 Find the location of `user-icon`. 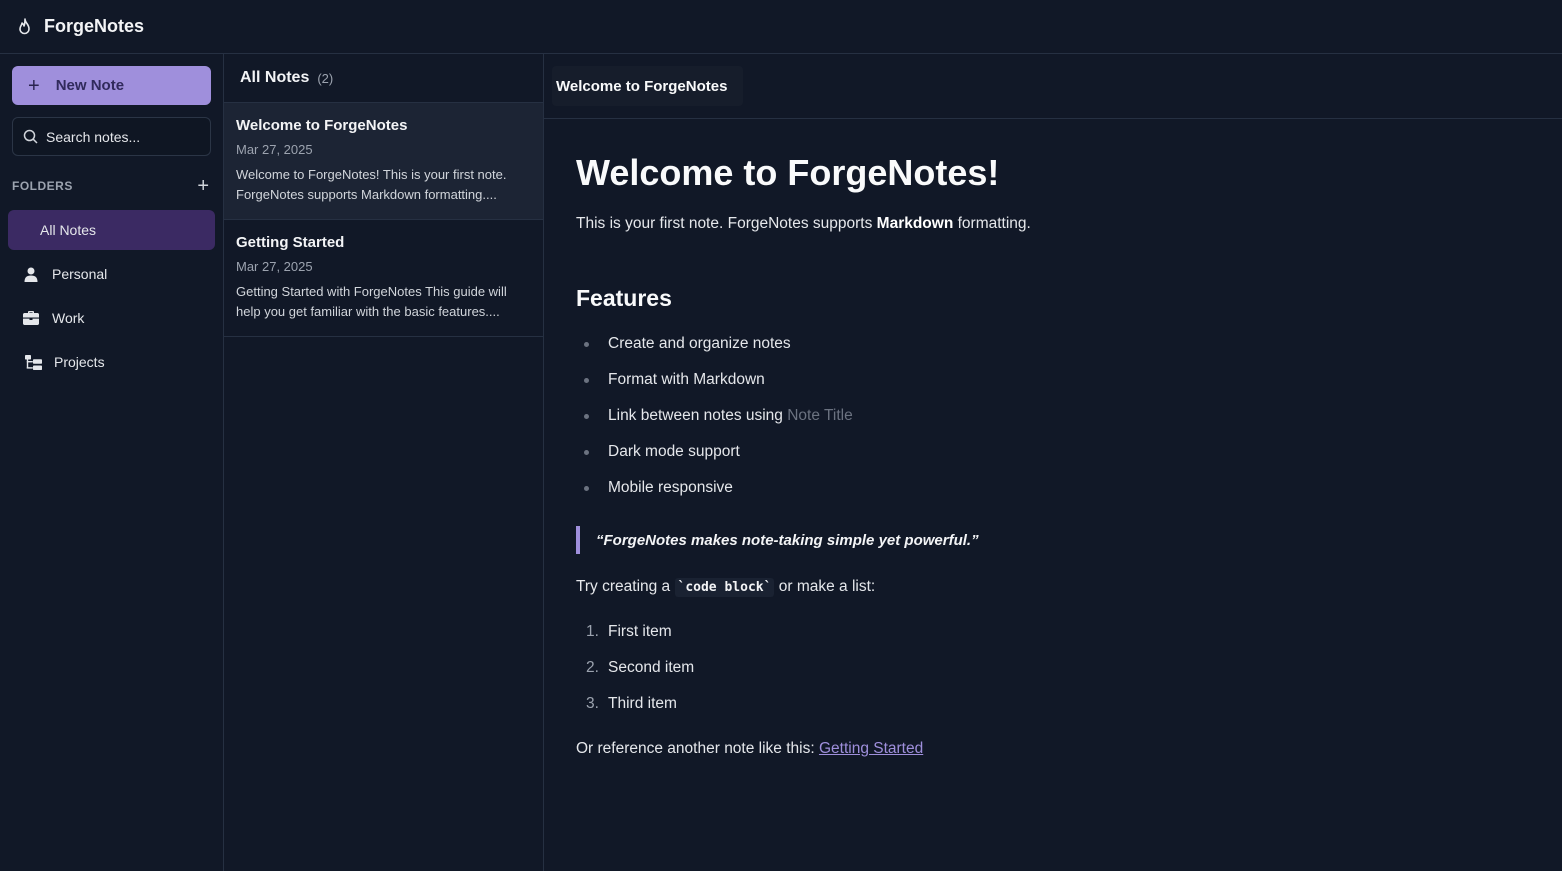

user-icon is located at coordinates (31, 274).